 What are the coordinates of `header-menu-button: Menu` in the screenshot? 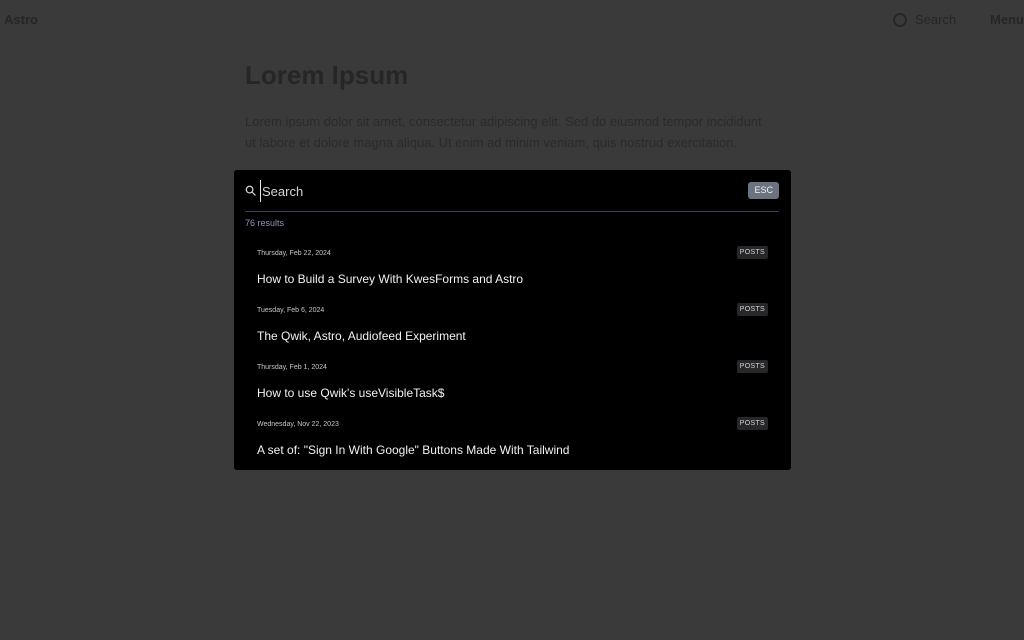 It's located at (1007, 19).